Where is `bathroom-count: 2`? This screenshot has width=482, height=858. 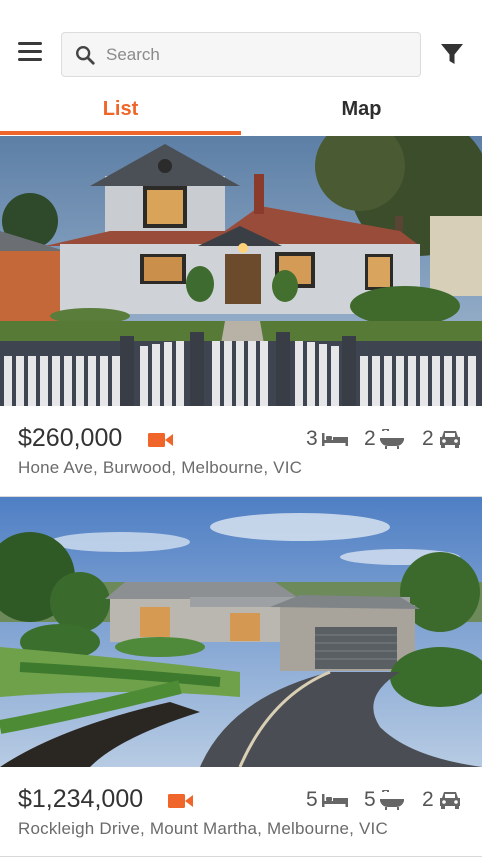
bathroom-count: 2 is located at coordinates (384, 439).